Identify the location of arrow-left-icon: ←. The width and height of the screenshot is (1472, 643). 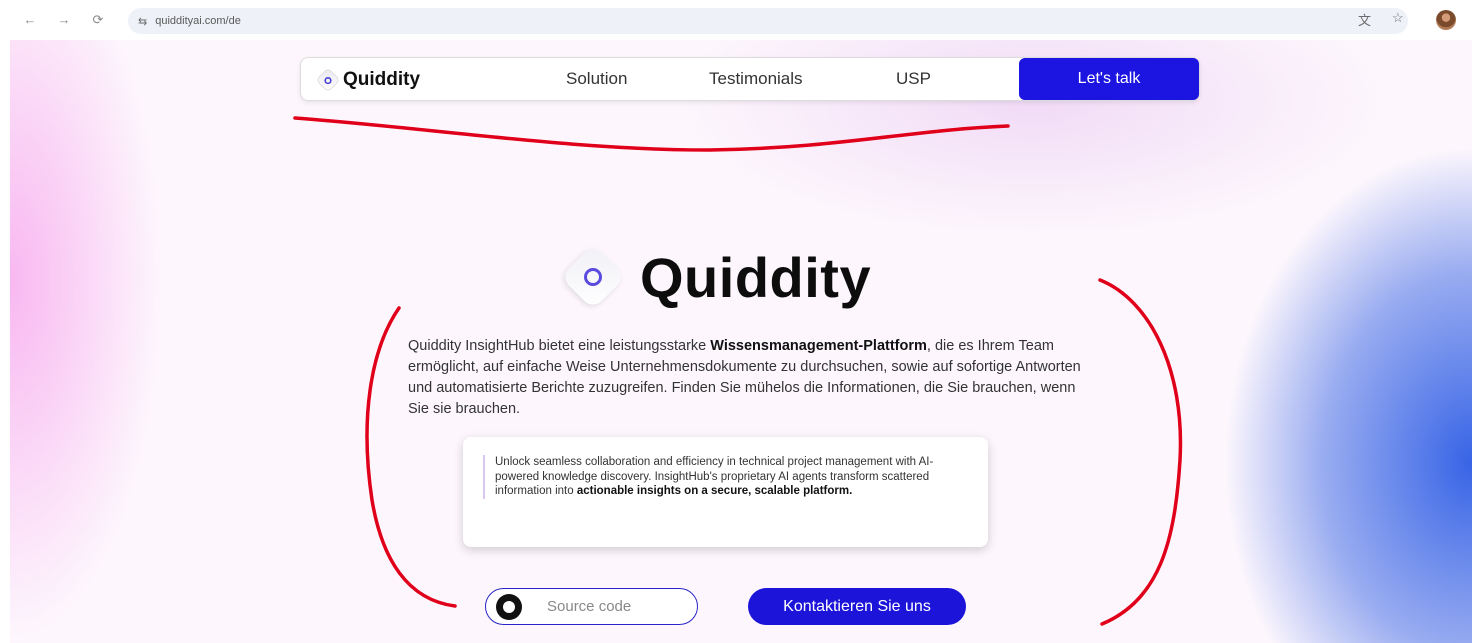
(30, 20).